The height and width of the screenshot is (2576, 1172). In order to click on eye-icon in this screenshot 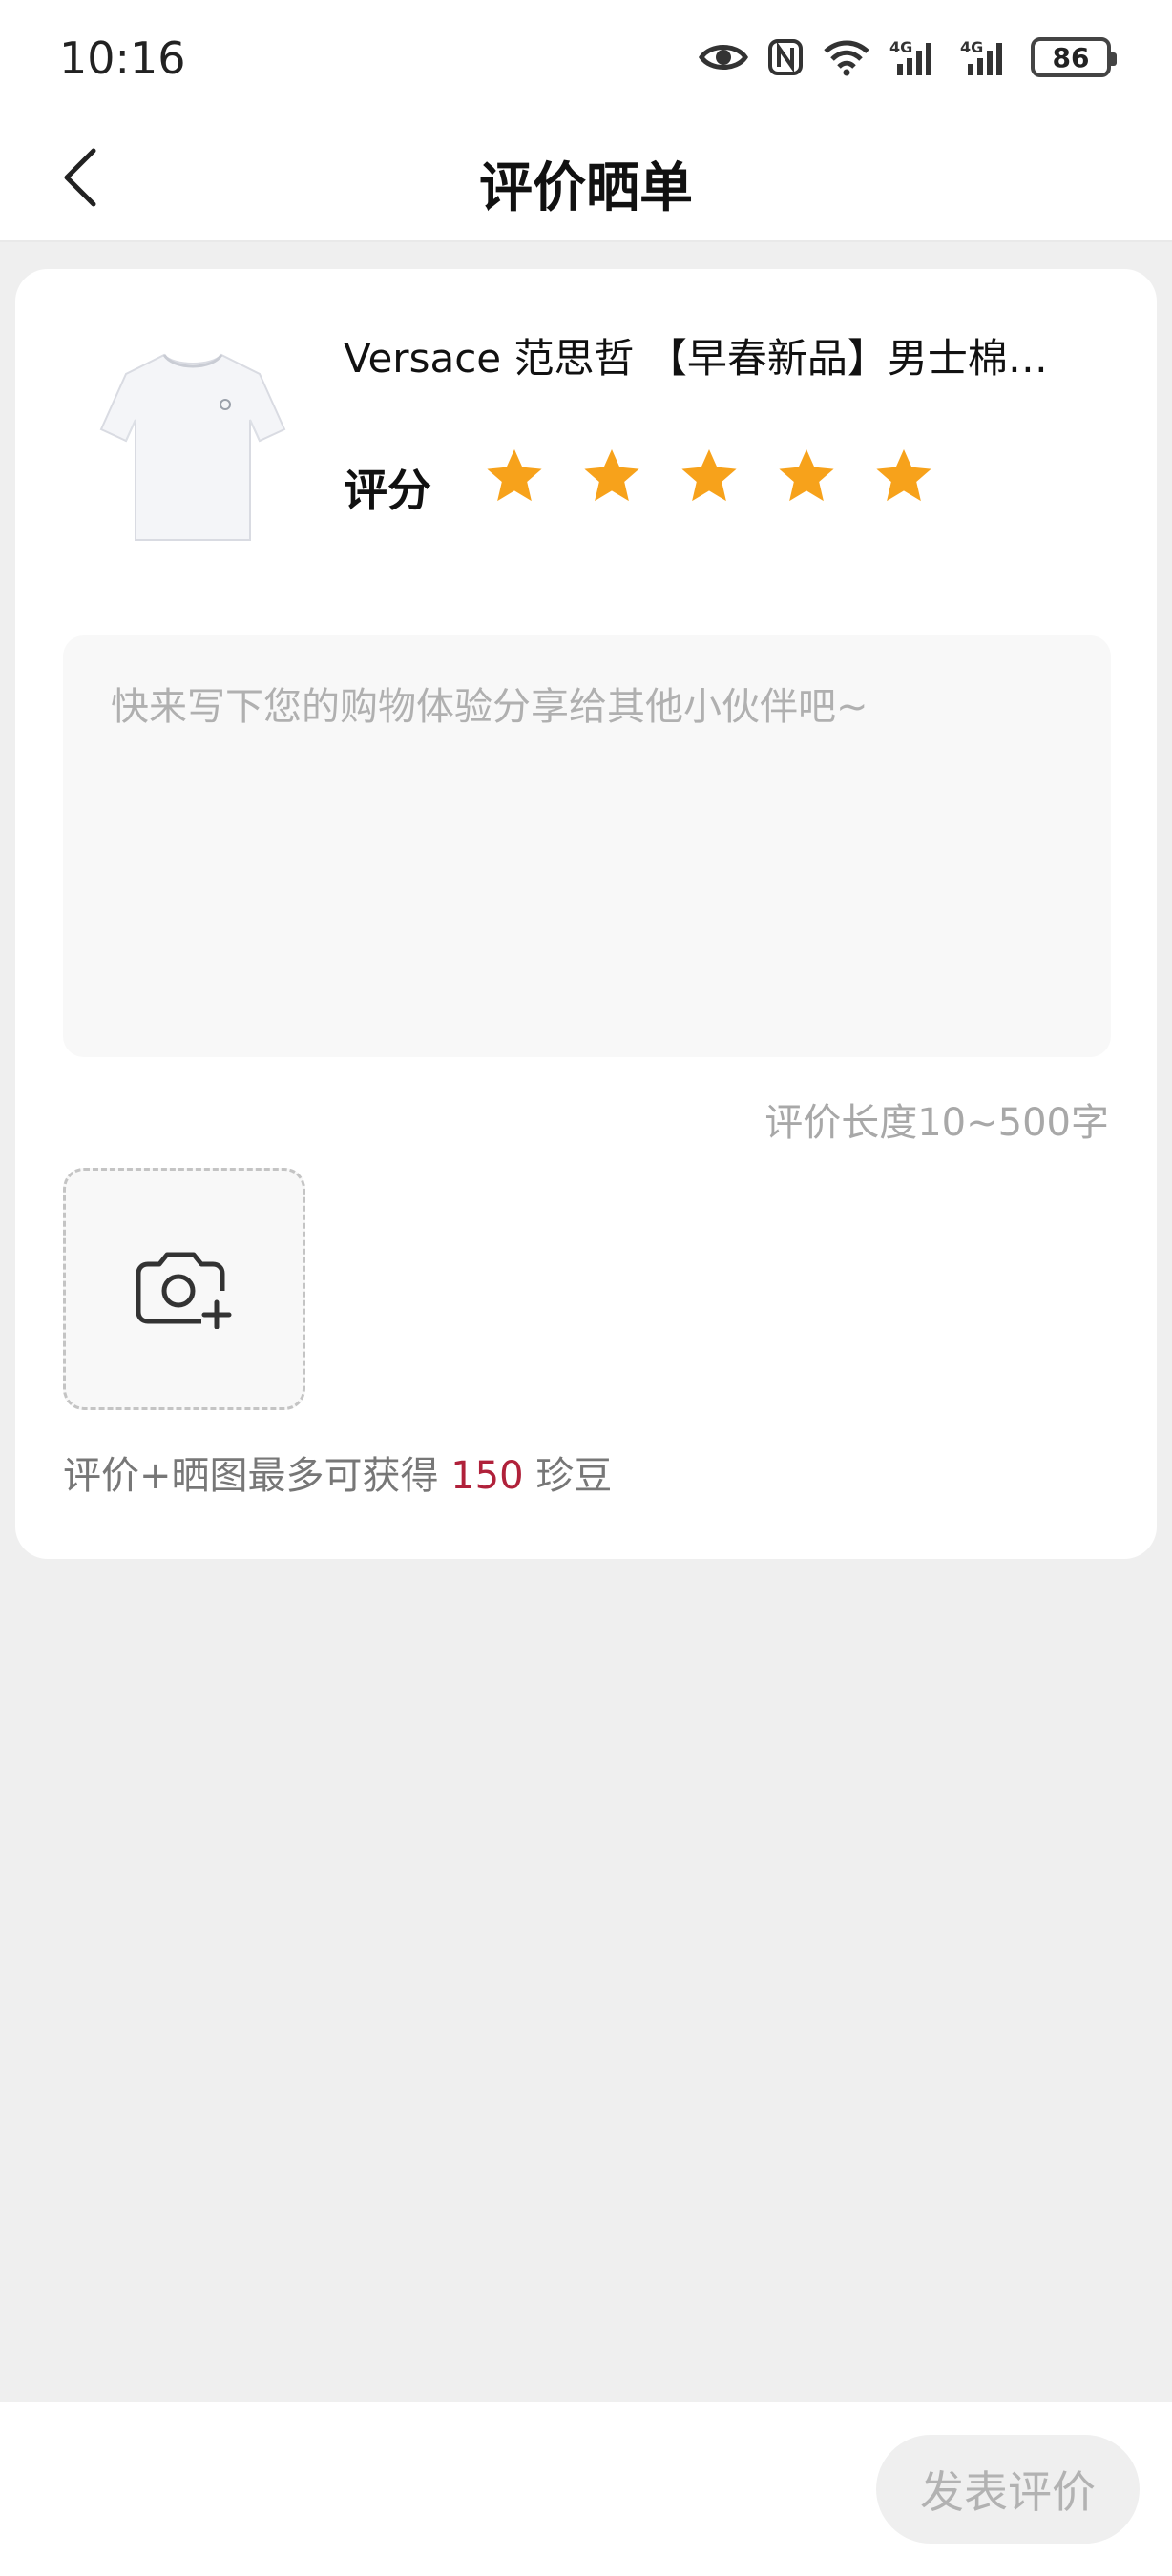, I will do `click(723, 57)`.